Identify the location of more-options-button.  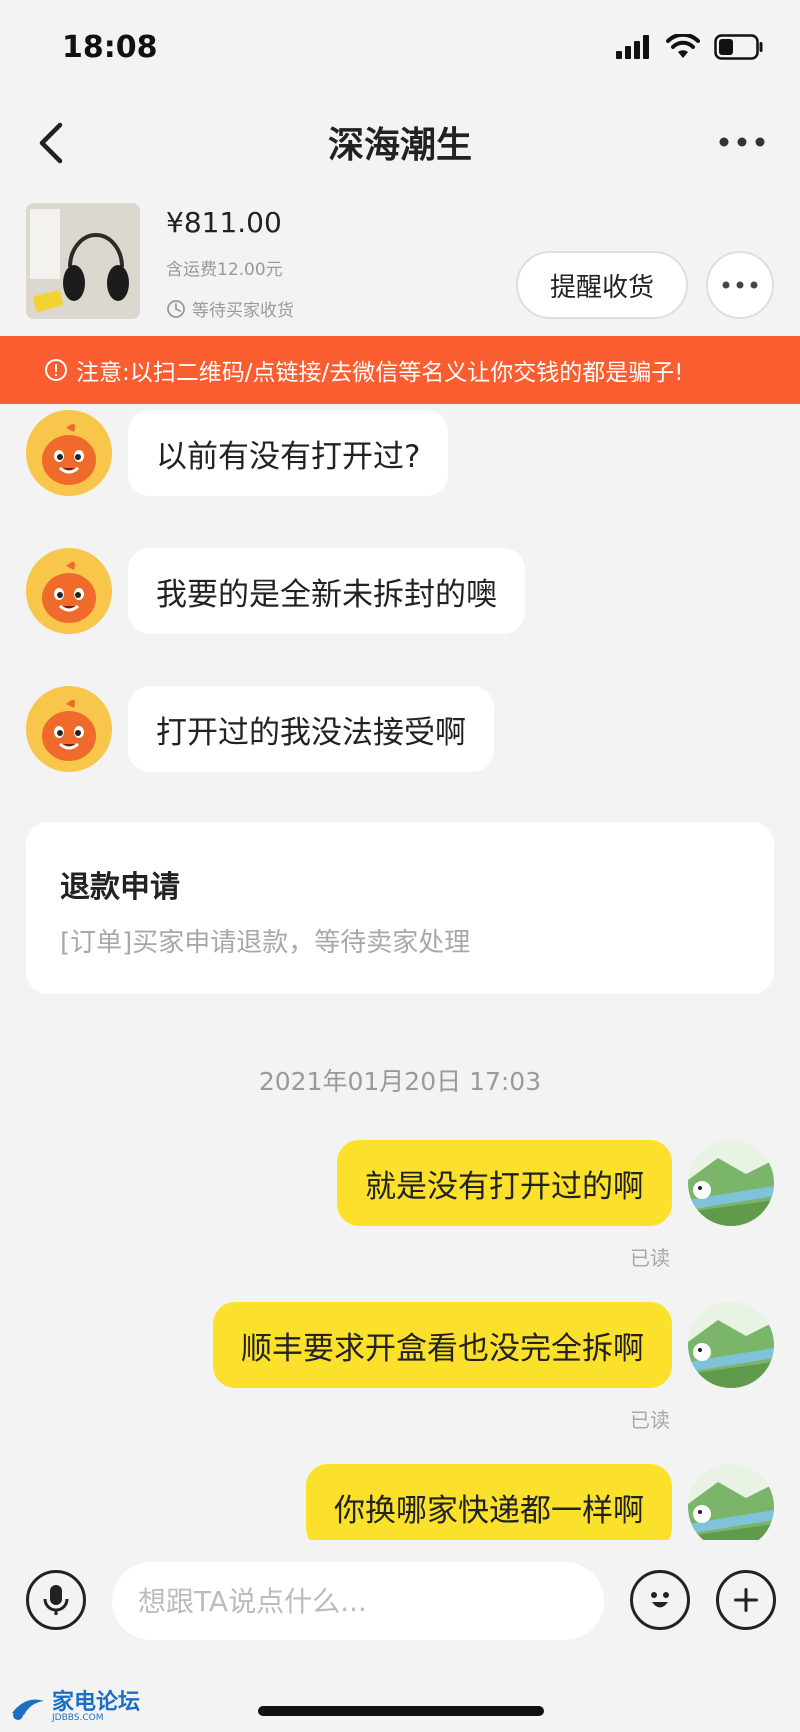
(742, 142).